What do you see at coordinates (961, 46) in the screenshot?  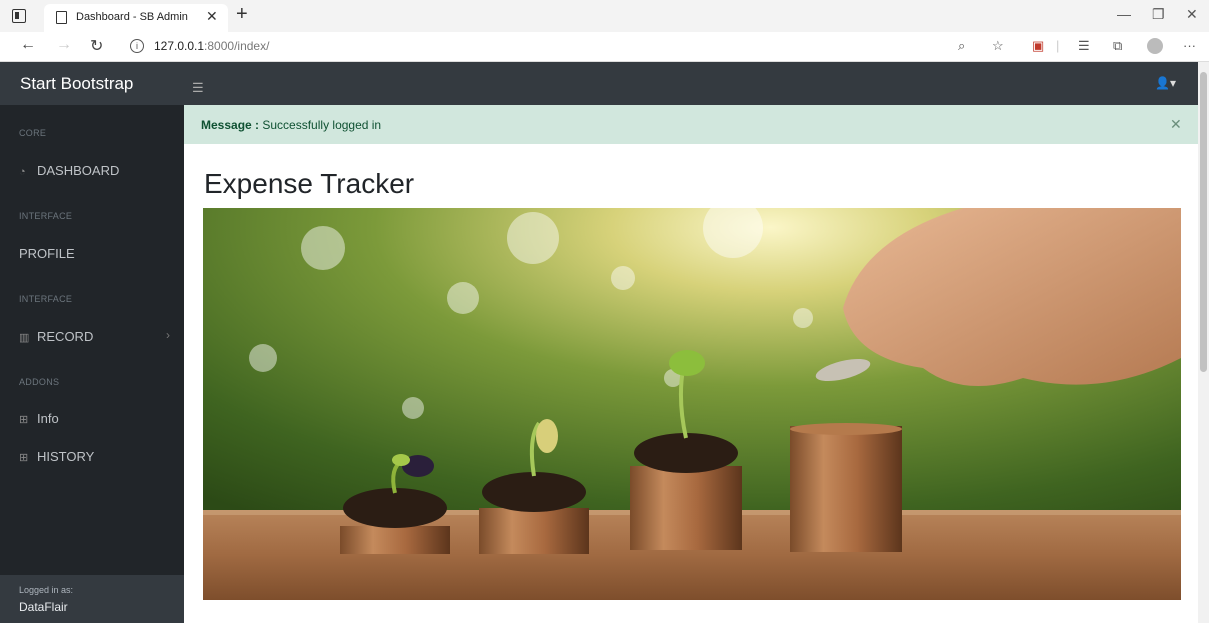 I see `read-aloud-icon: ⌕` at bounding box center [961, 46].